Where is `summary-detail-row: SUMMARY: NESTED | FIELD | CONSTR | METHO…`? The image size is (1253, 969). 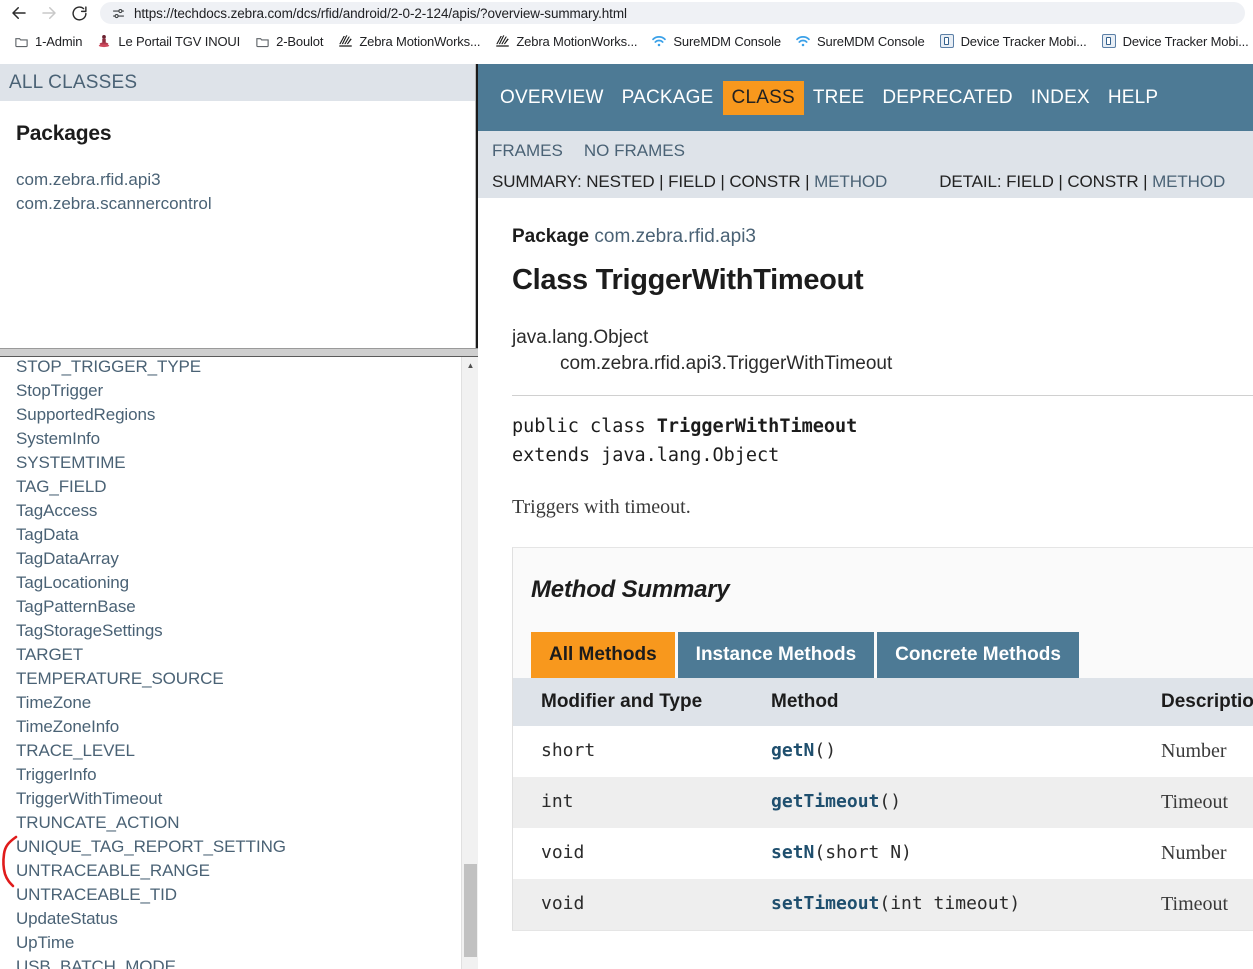
summary-detail-row: SUMMARY: NESTED | FIELD | CONSTR | METHO… is located at coordinates (859, 181).